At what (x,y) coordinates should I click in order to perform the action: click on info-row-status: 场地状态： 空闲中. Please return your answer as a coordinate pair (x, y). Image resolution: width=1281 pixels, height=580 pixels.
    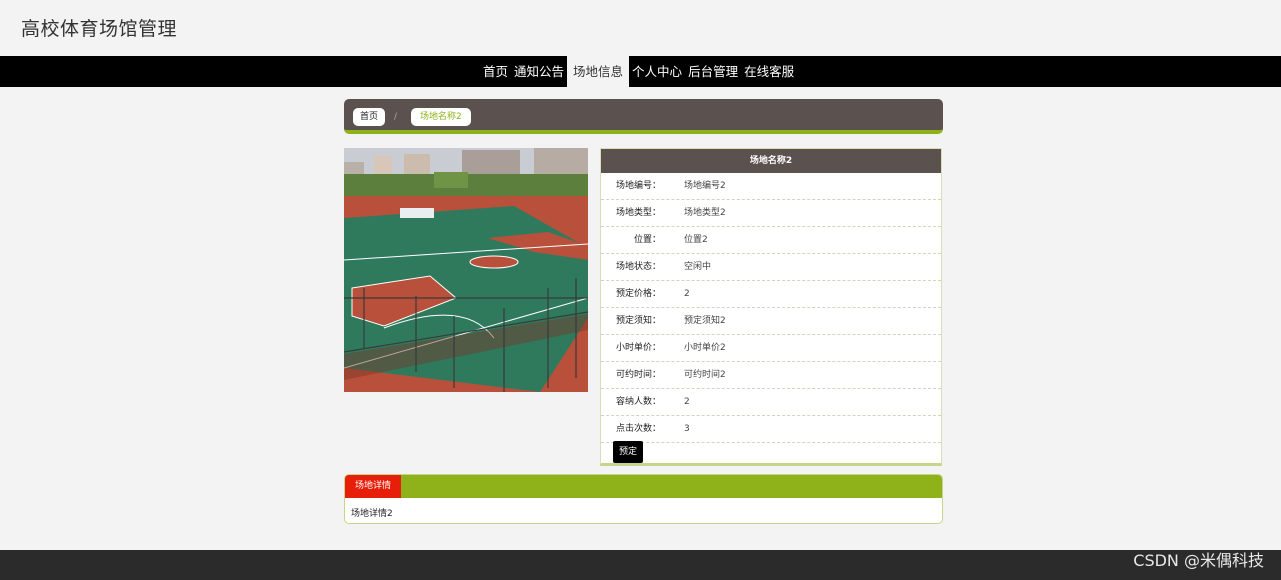
    Looking at the image, I should click on (771, 267).